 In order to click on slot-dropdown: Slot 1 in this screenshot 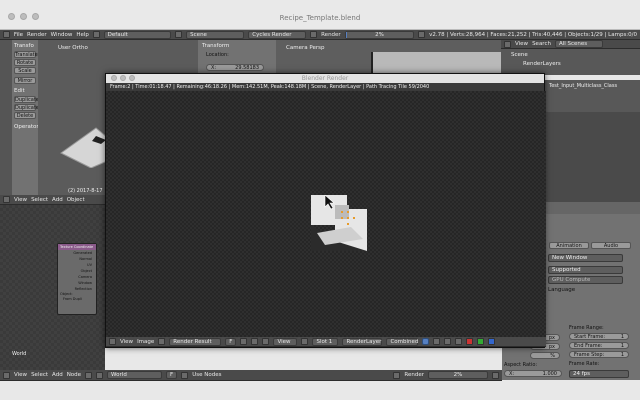, I will do `click(325, 341)`.